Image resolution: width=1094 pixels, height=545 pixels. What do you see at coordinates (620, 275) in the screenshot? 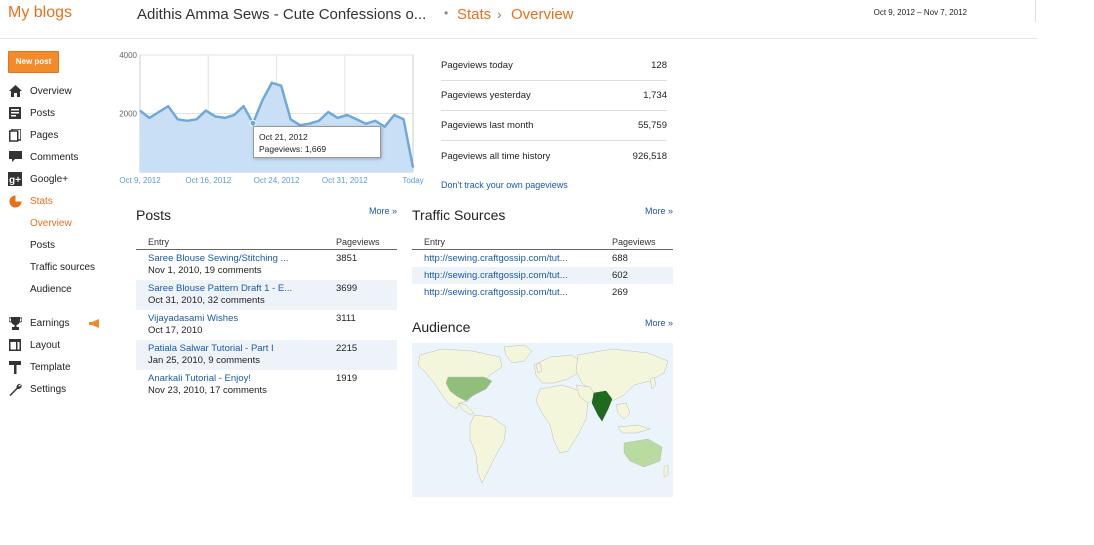
I see `traffic-pageviews: 602` at bounding box center [620, 275].